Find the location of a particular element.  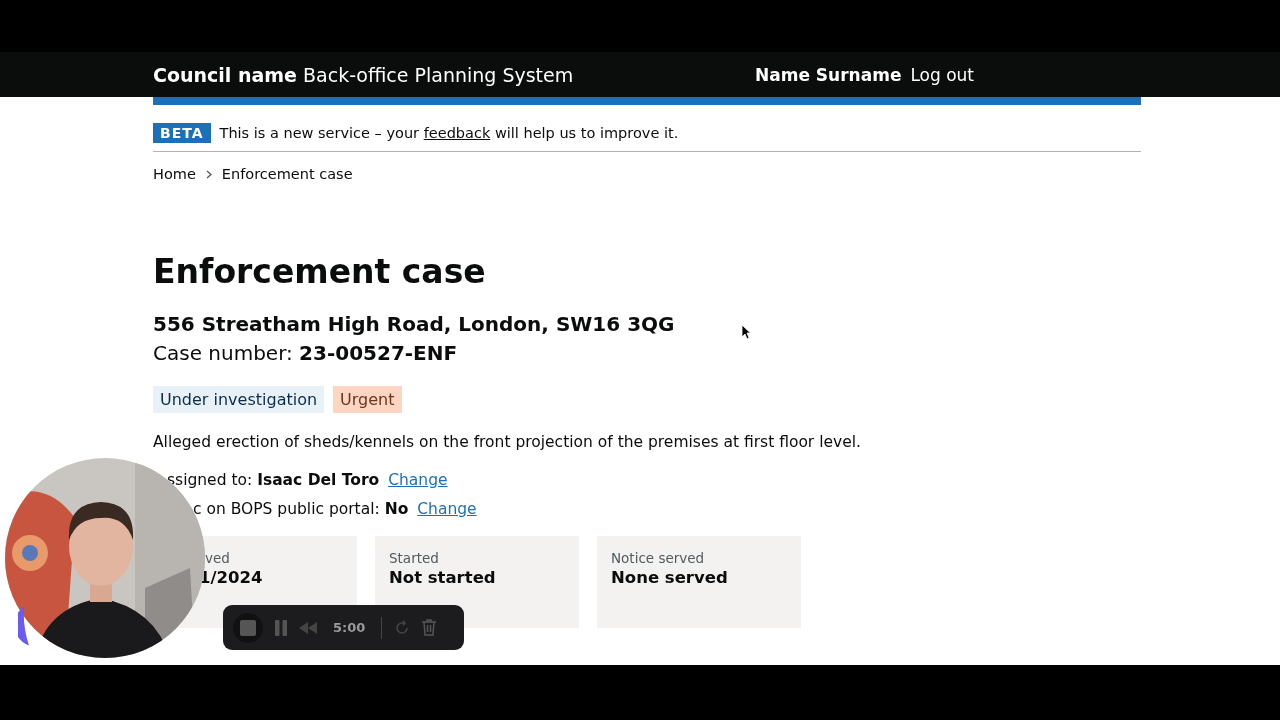

stop-button is located at coordinates (248, 627).